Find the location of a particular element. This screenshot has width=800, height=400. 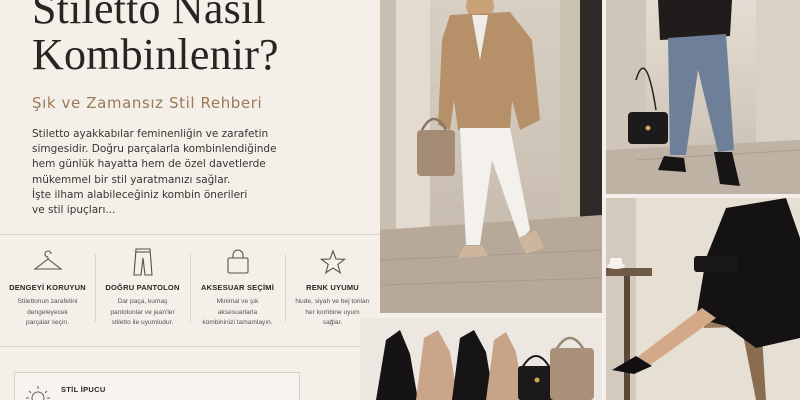

feature-desc-line: pantolonlar ve jean'ler is located at coordinates (142, 312).